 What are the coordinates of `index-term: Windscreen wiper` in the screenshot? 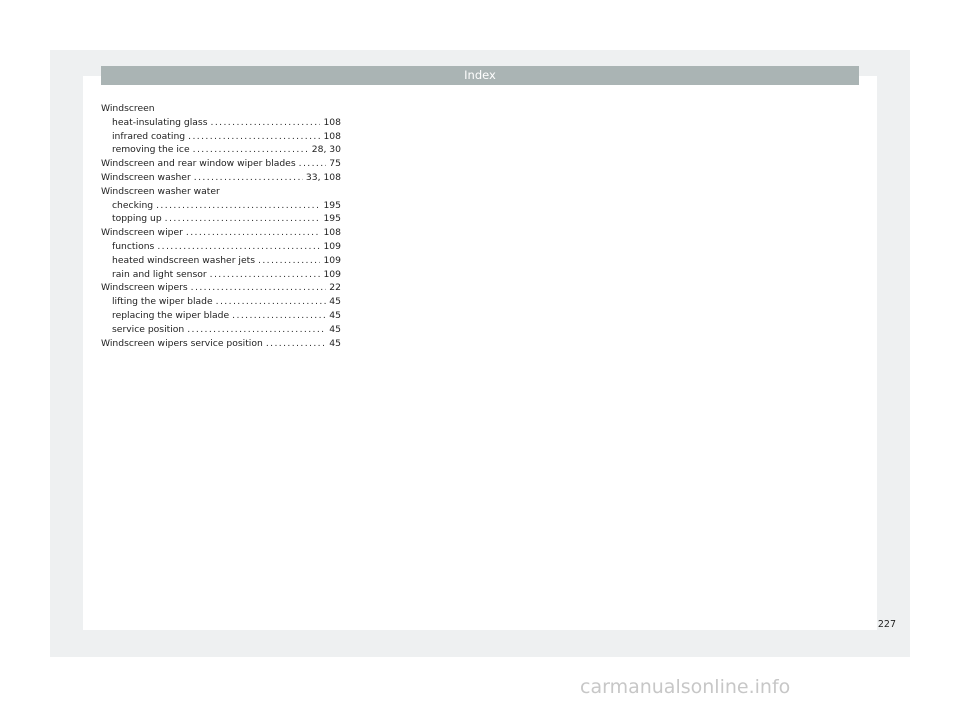 It's located at (142, 233).